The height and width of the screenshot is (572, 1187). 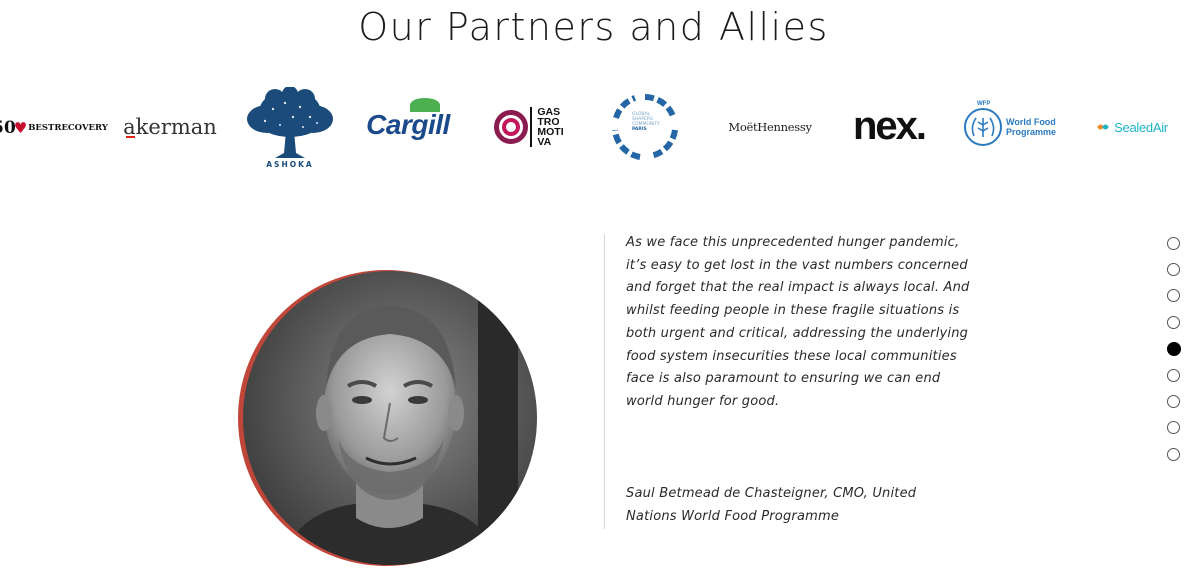 I want to click on leaf-icon, so click(x=425, y=105).